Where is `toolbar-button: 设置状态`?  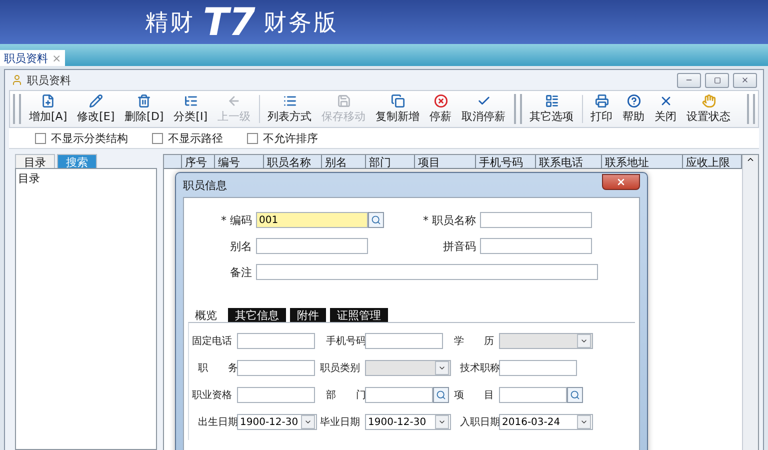 toolbar-button: 设置状态 is located at coordinates (709, 109).